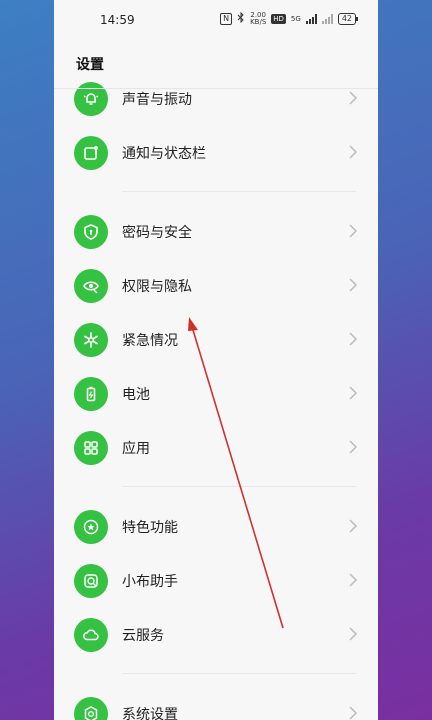 This screenshot has width=432, height=720. I want to click on battery-icon, so click(91, 394).